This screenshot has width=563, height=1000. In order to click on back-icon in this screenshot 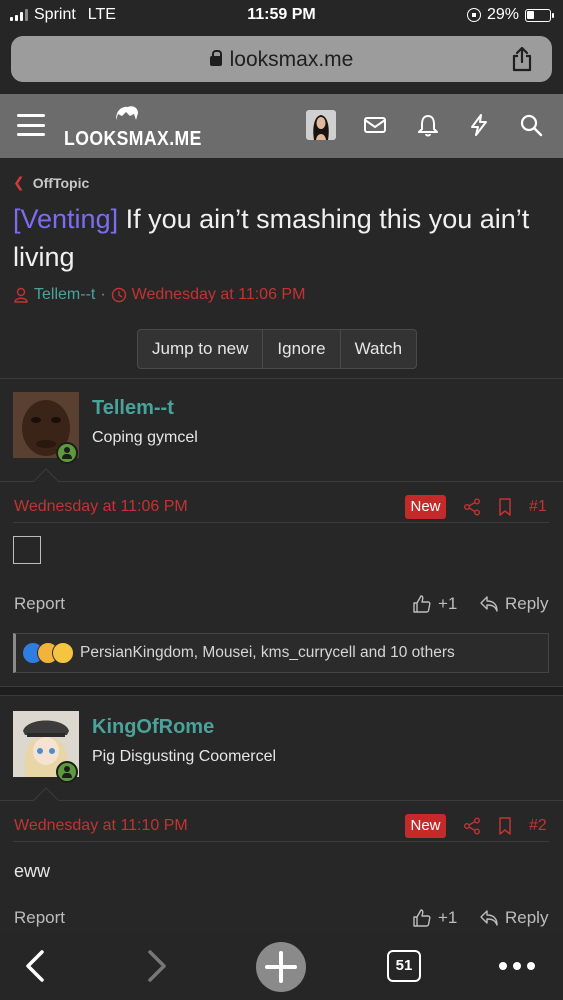, I will do `click(35, 966)`.